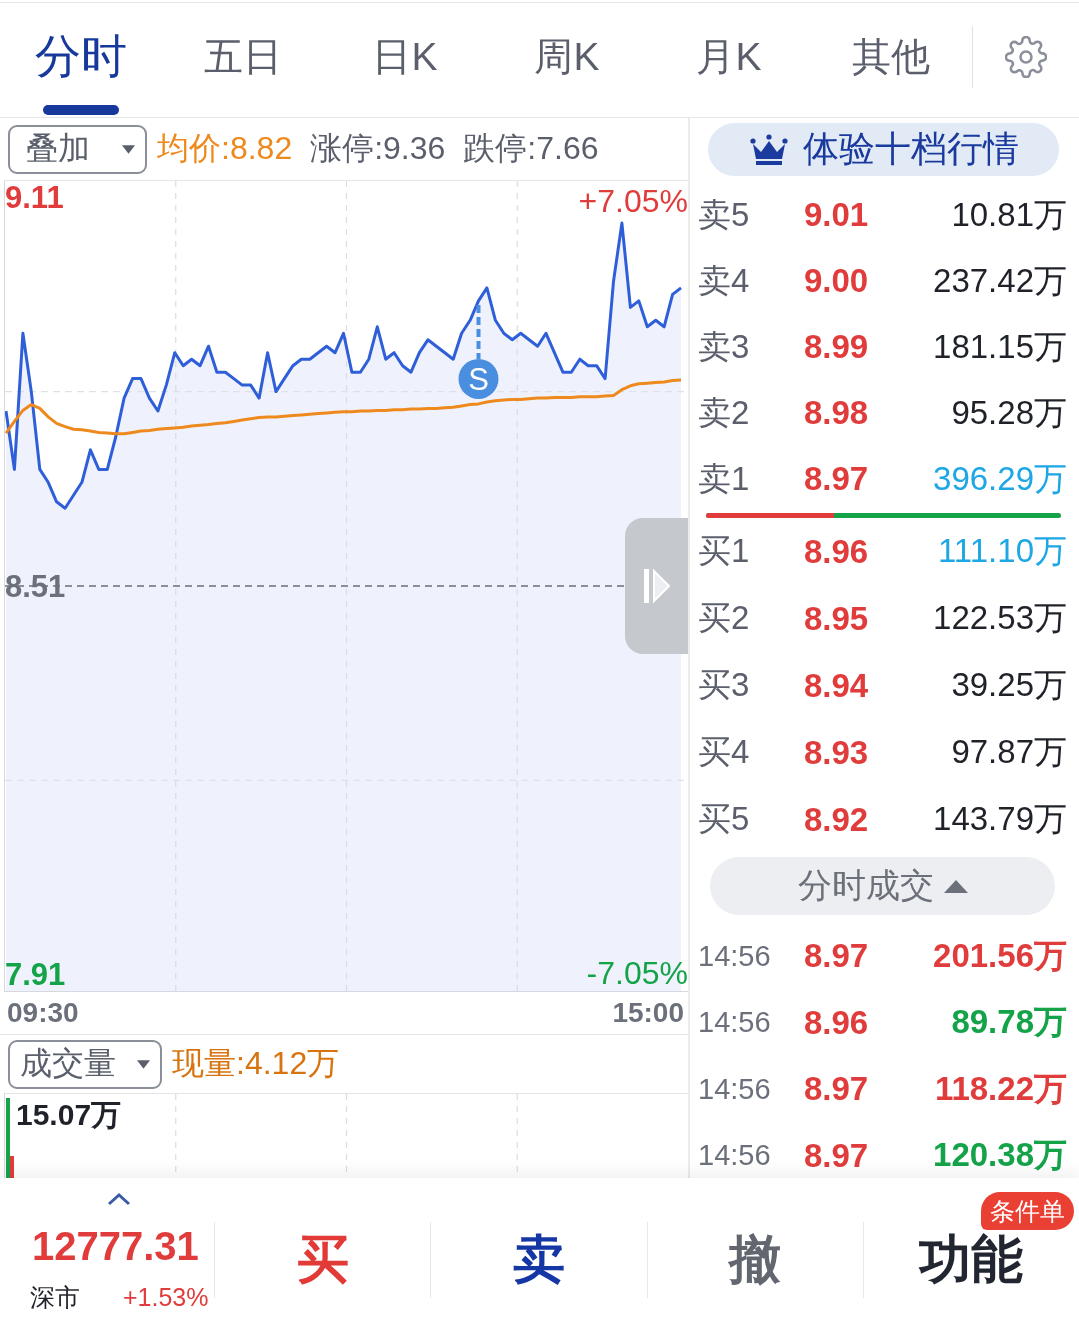 This screenshot has width=1079, height=1341. I want to click on order-price: 9.00, so click(836, 281).